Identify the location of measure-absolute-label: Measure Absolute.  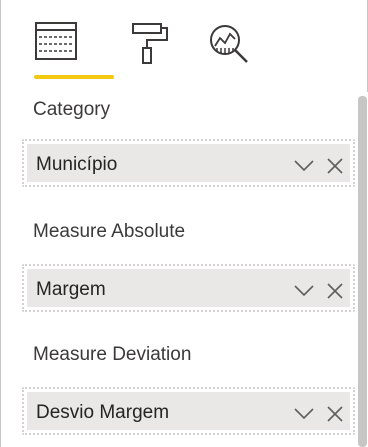
(109, 231).